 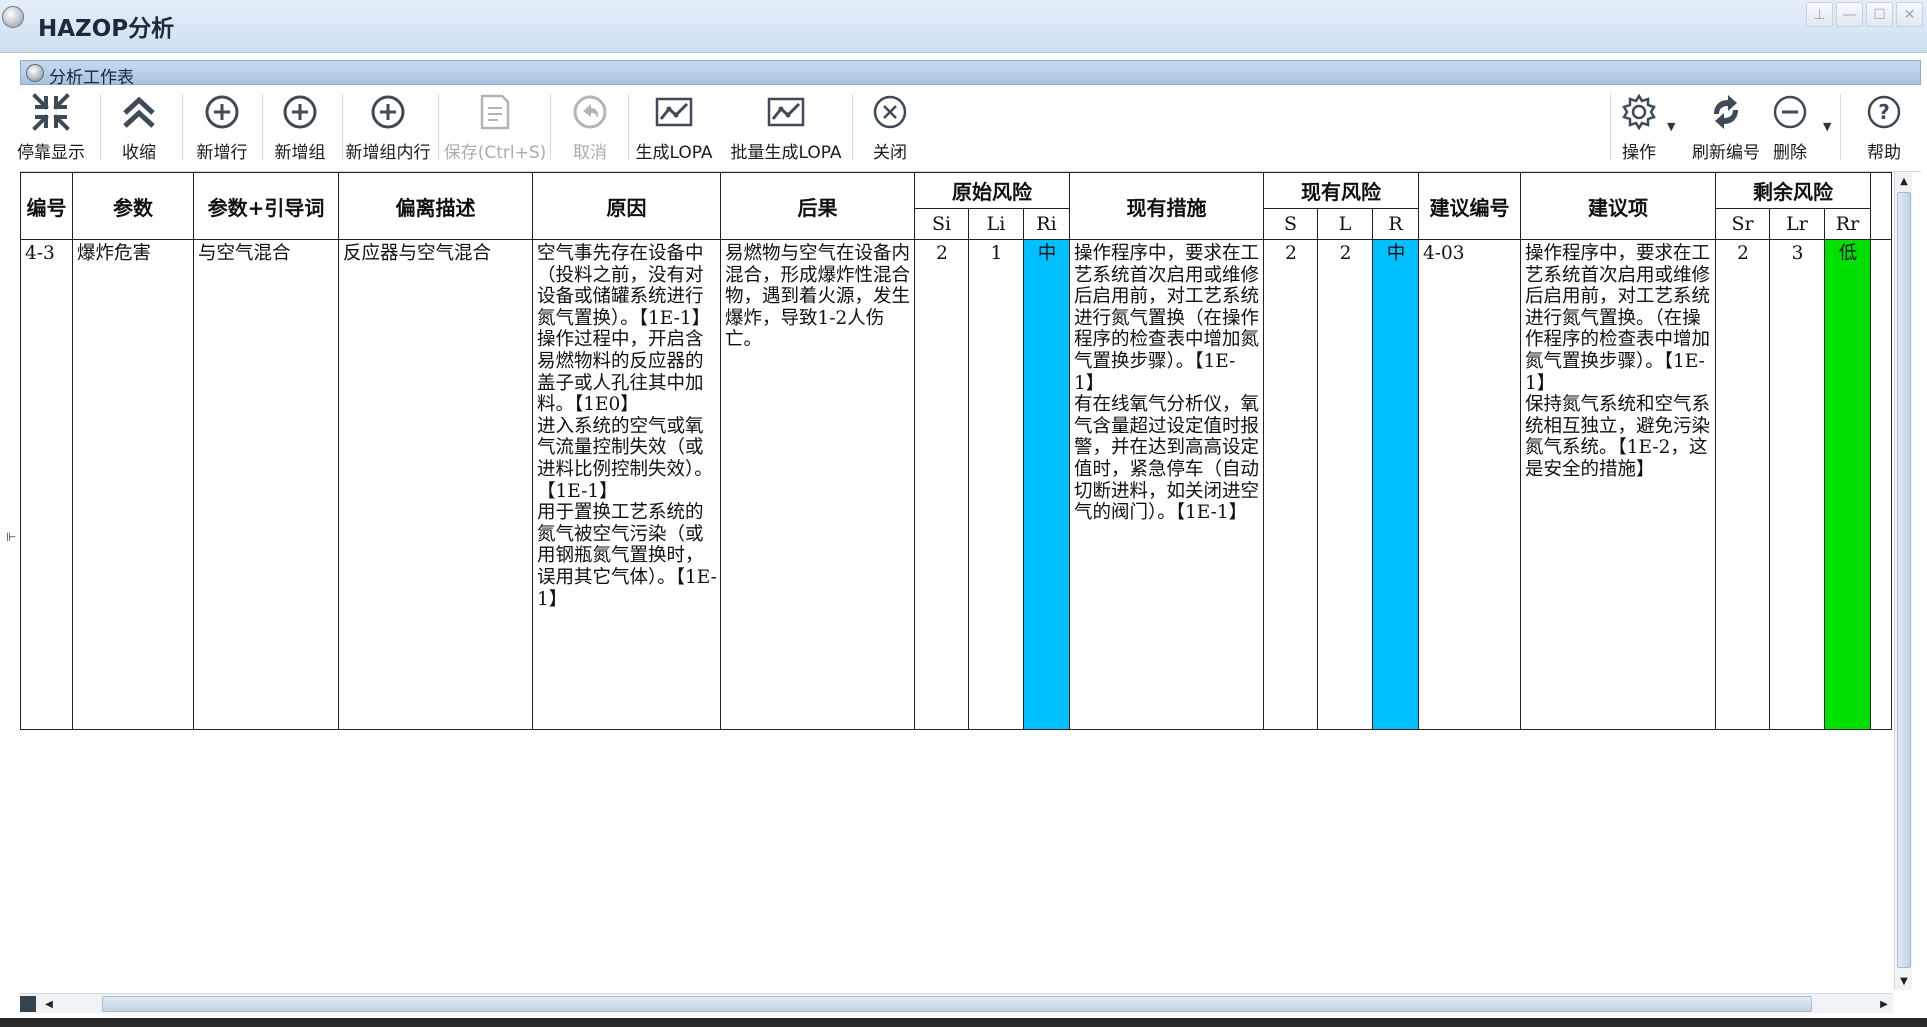 What do you see at coordinates (266, 484) in the screenshot?
I see `cell-parameter-guideword: 与空气混合` at bounding box center [266, 484].